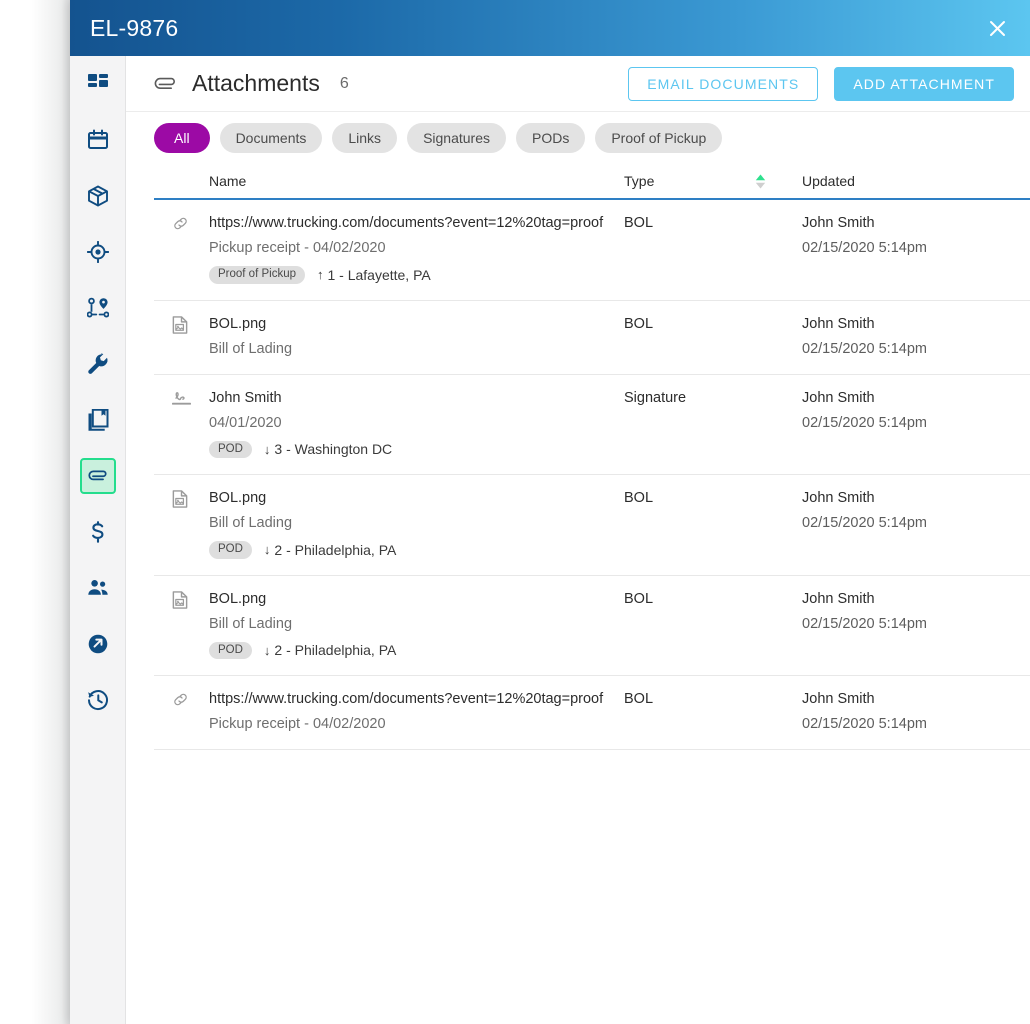 The height and width of the screenshot is (1024, 1030). What do you see at coordinates (256, 83) in the screenshot?
I see `page-title: Attachments` at bounding box center [256, 83].